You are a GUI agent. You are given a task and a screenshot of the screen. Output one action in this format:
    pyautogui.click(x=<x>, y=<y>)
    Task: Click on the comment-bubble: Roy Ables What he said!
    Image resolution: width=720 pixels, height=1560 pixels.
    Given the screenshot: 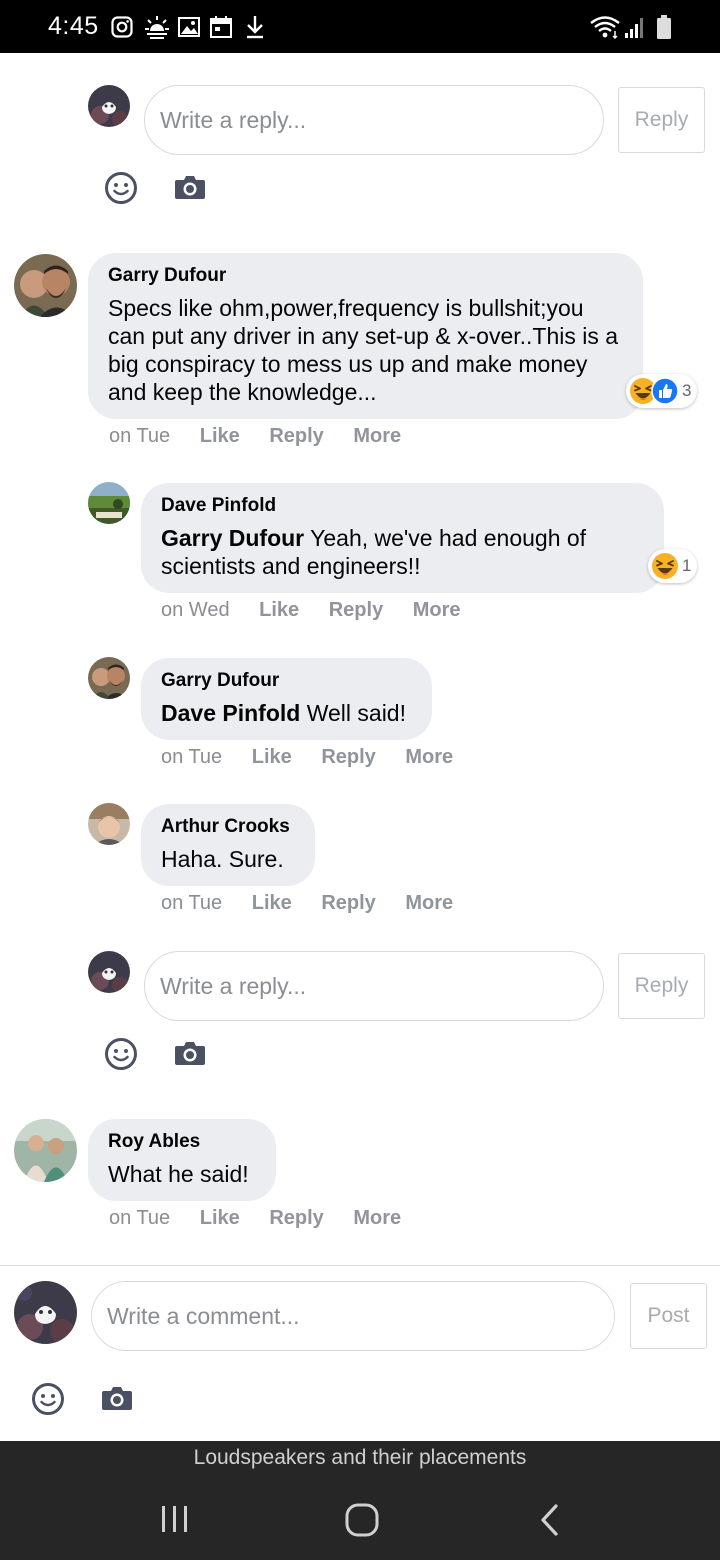 What is the action you would take?
    pyautogui.click(x=182, y=1160)
    